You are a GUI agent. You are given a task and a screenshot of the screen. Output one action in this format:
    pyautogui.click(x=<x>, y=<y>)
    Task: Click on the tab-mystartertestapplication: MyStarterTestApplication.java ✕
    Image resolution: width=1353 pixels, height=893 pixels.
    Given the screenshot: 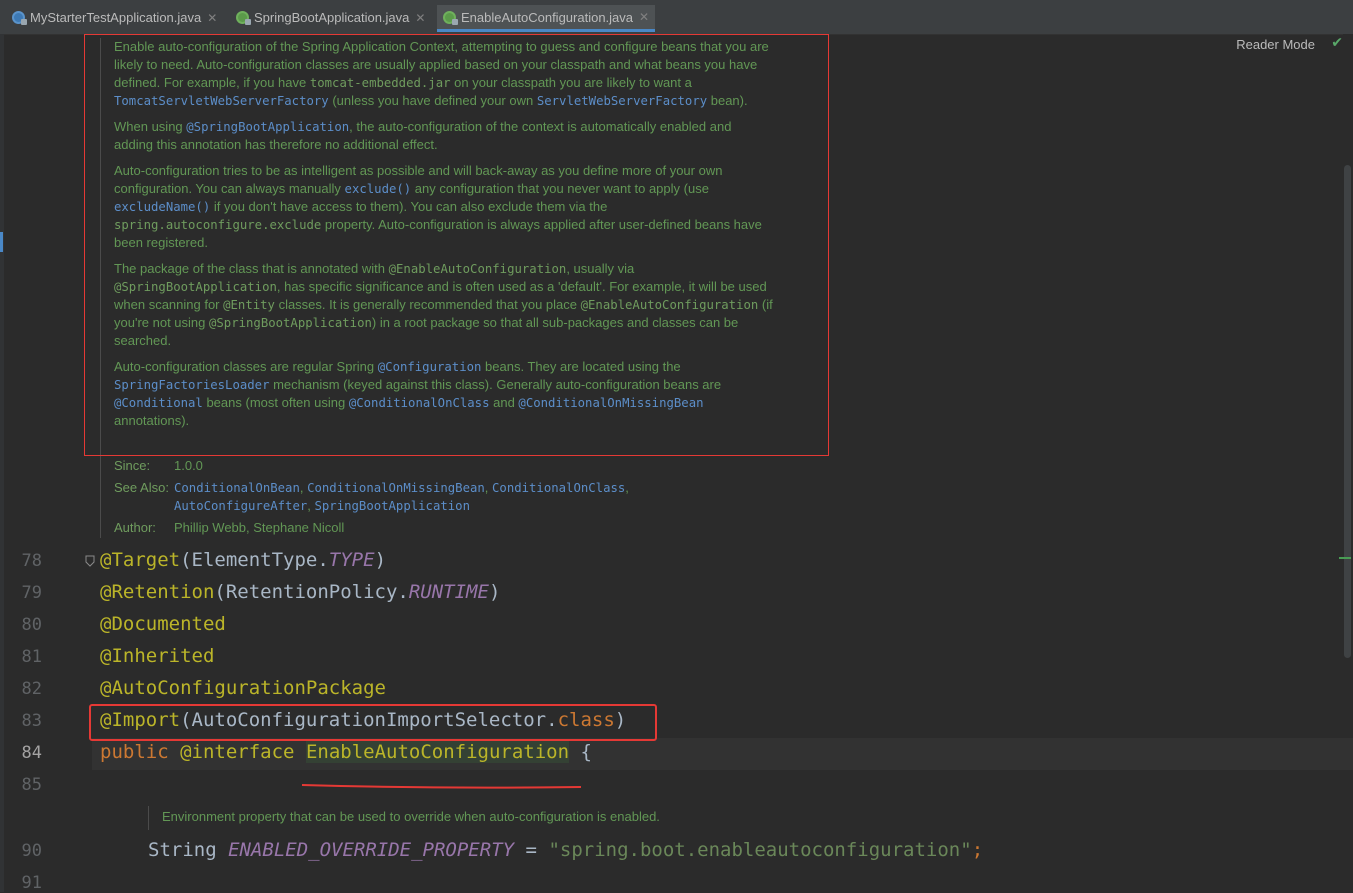 What is the action you would take?
    pyautogui.click(x=114, y=17)
    